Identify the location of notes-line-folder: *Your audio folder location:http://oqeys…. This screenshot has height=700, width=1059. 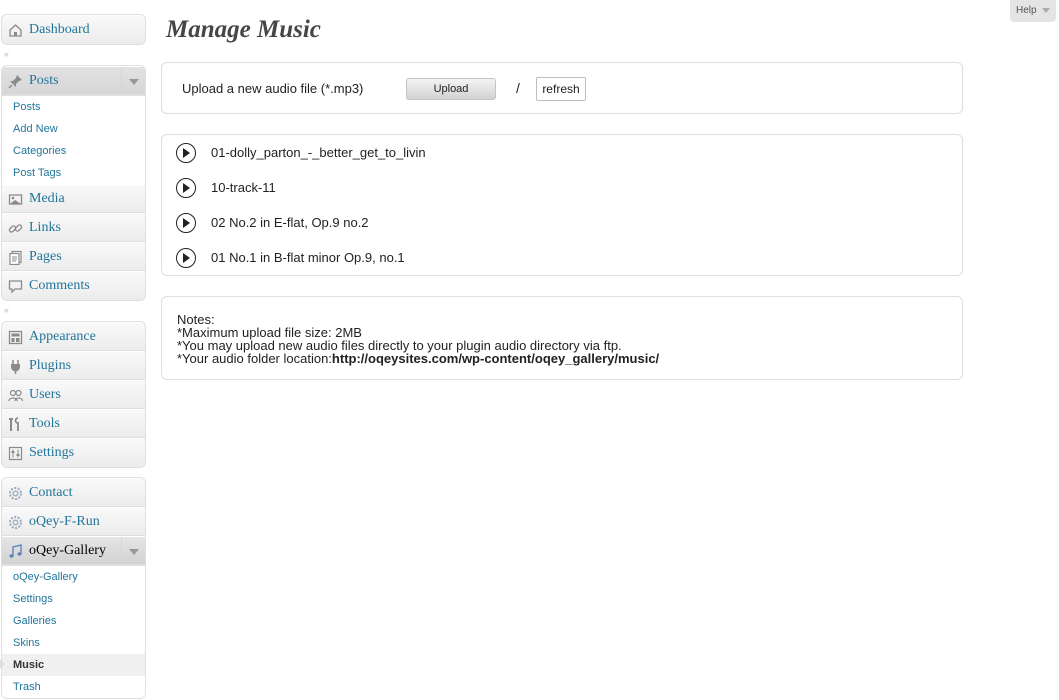
(418, 358).